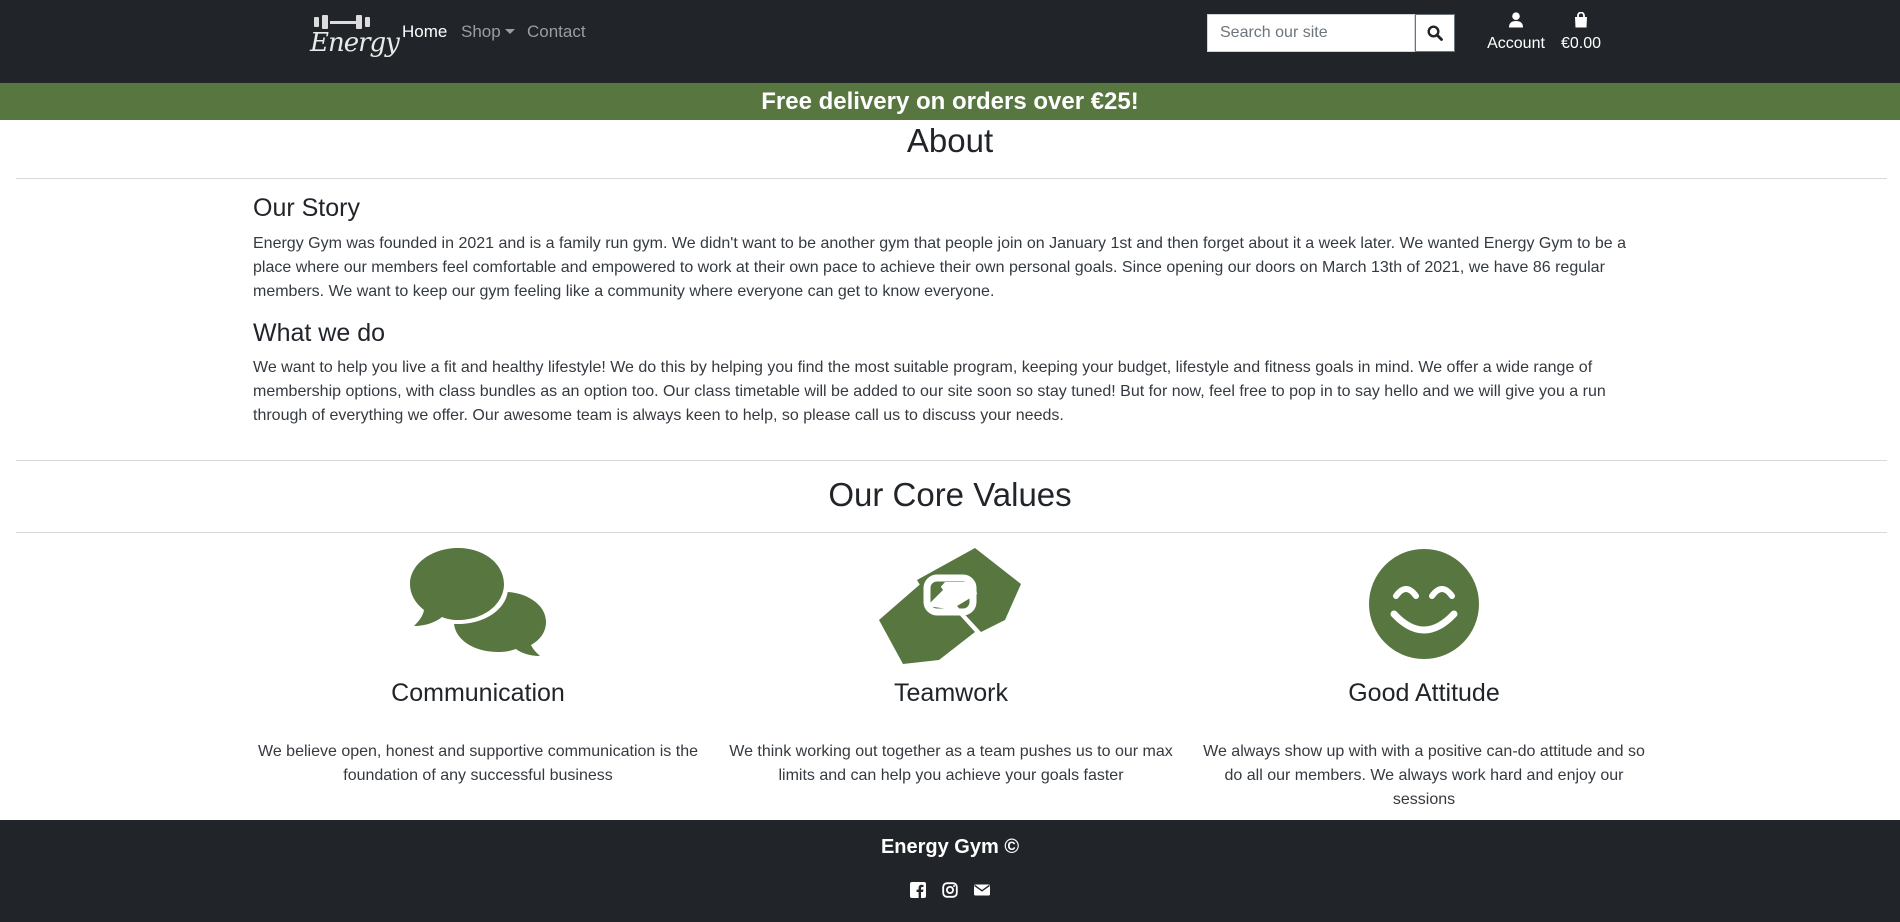 The width and height of the screenshot is (1900, 922). Describe the element at coordinates (1516, 20) in the screenshot. I see `user-icon` at that location.